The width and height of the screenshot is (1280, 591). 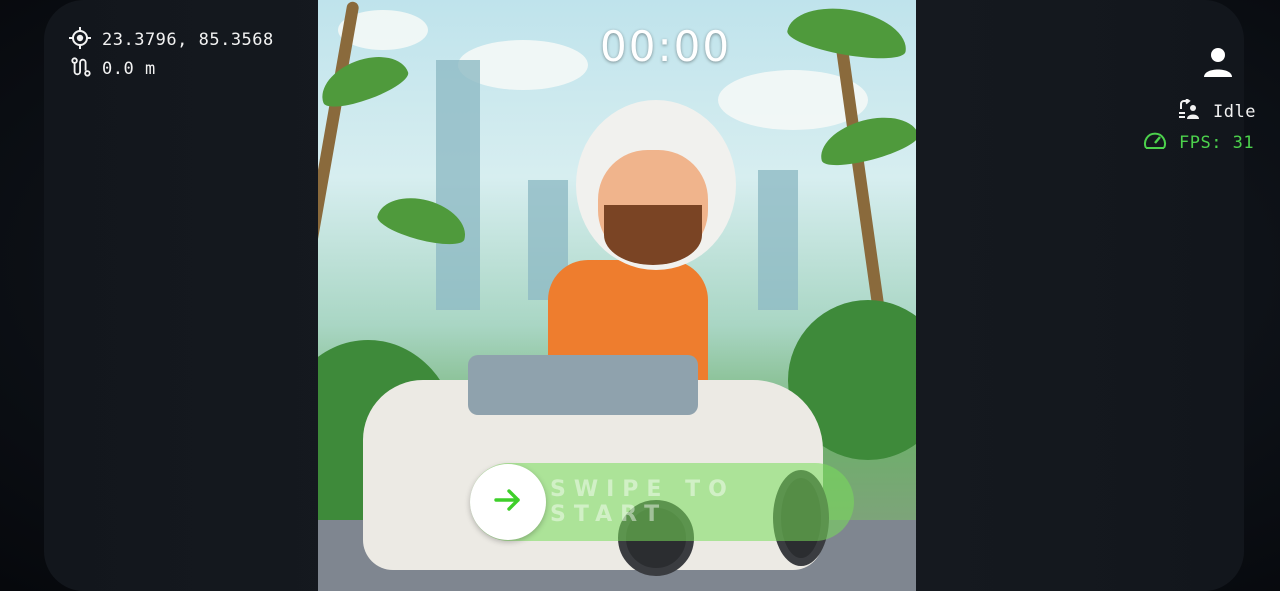 I want to click on mode-status-row: Idle, so click(x=1216, y=111).